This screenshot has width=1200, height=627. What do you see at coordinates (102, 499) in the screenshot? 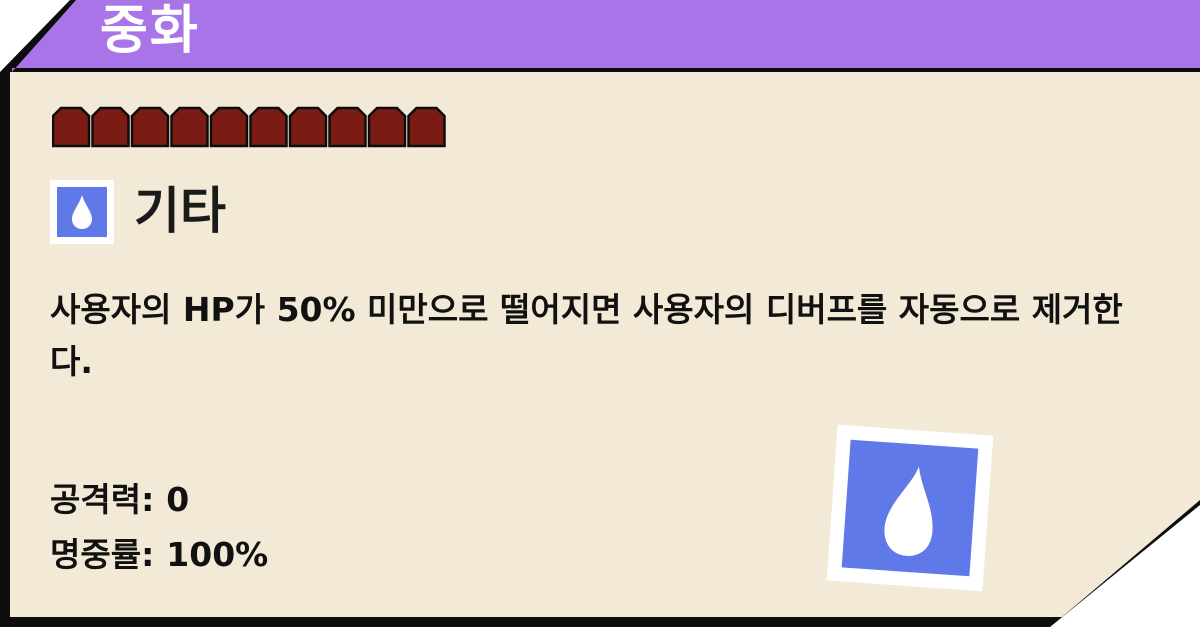
I see `power-label: 공격력:` at bounding box center [102, 499].